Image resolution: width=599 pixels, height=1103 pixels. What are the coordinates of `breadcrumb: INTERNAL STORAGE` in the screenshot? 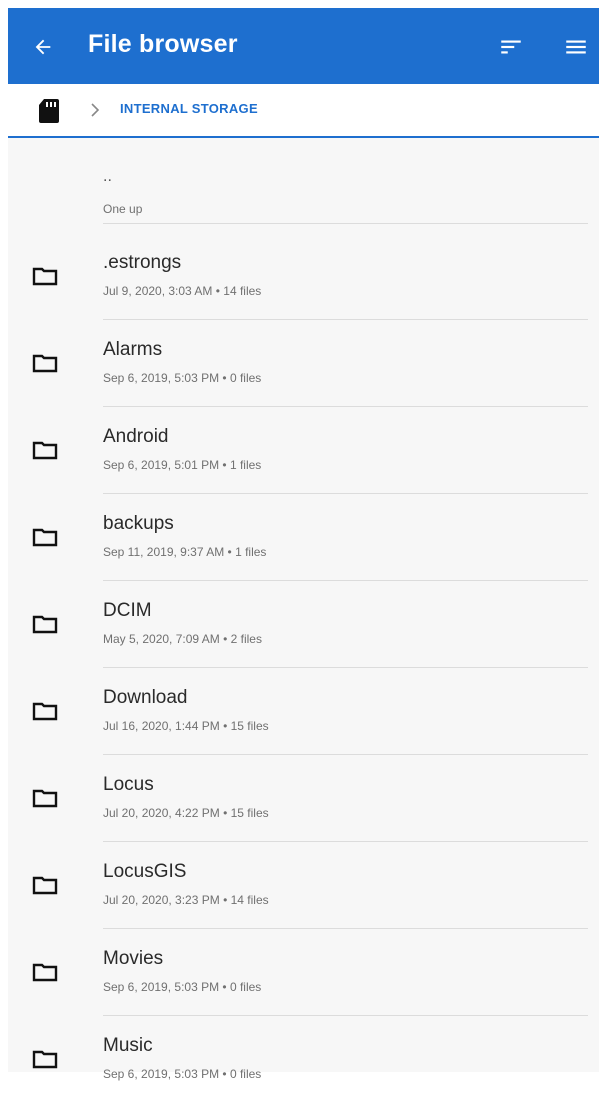 It's located at (303, 111).